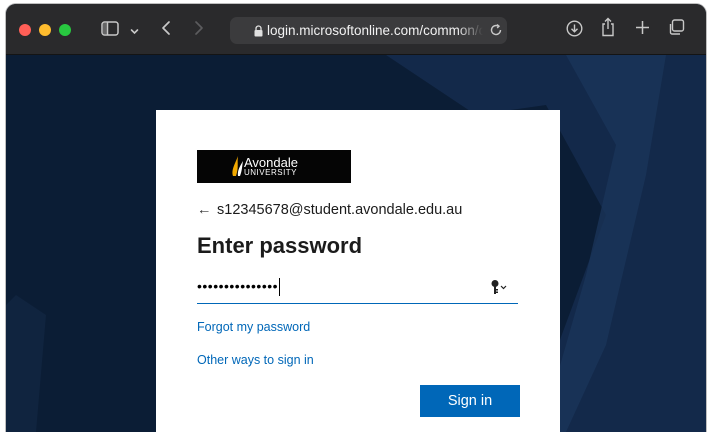  What do you see at coordinates (496, 32) in the screenshot?
I see `reload-icon` at bounding box center [496, 32].